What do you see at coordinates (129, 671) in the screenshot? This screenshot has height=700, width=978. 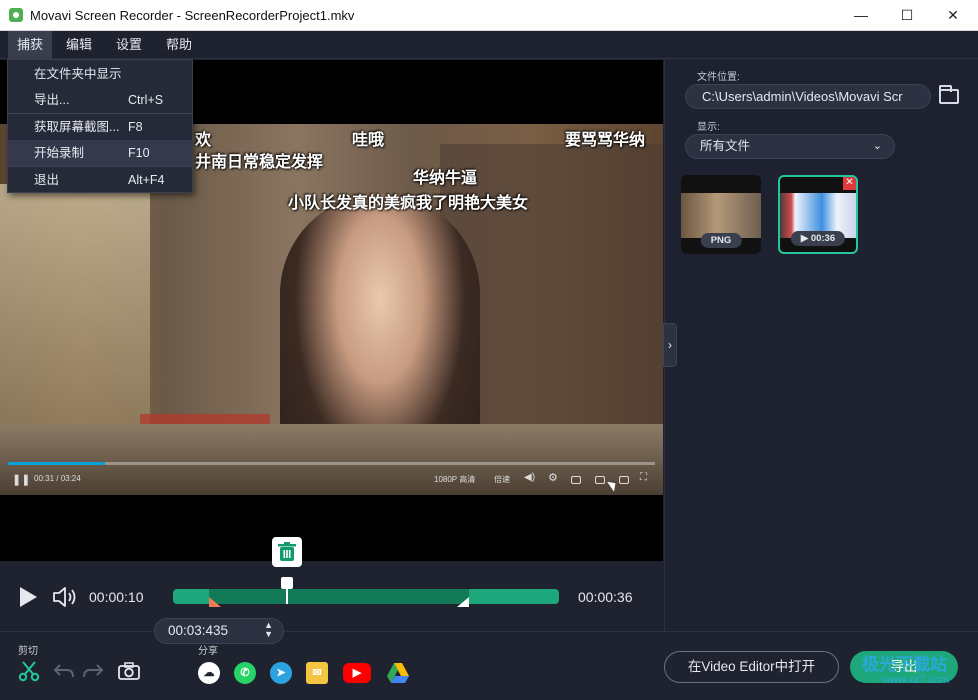 I see `camera-icon` at bounding box center [129, 671].